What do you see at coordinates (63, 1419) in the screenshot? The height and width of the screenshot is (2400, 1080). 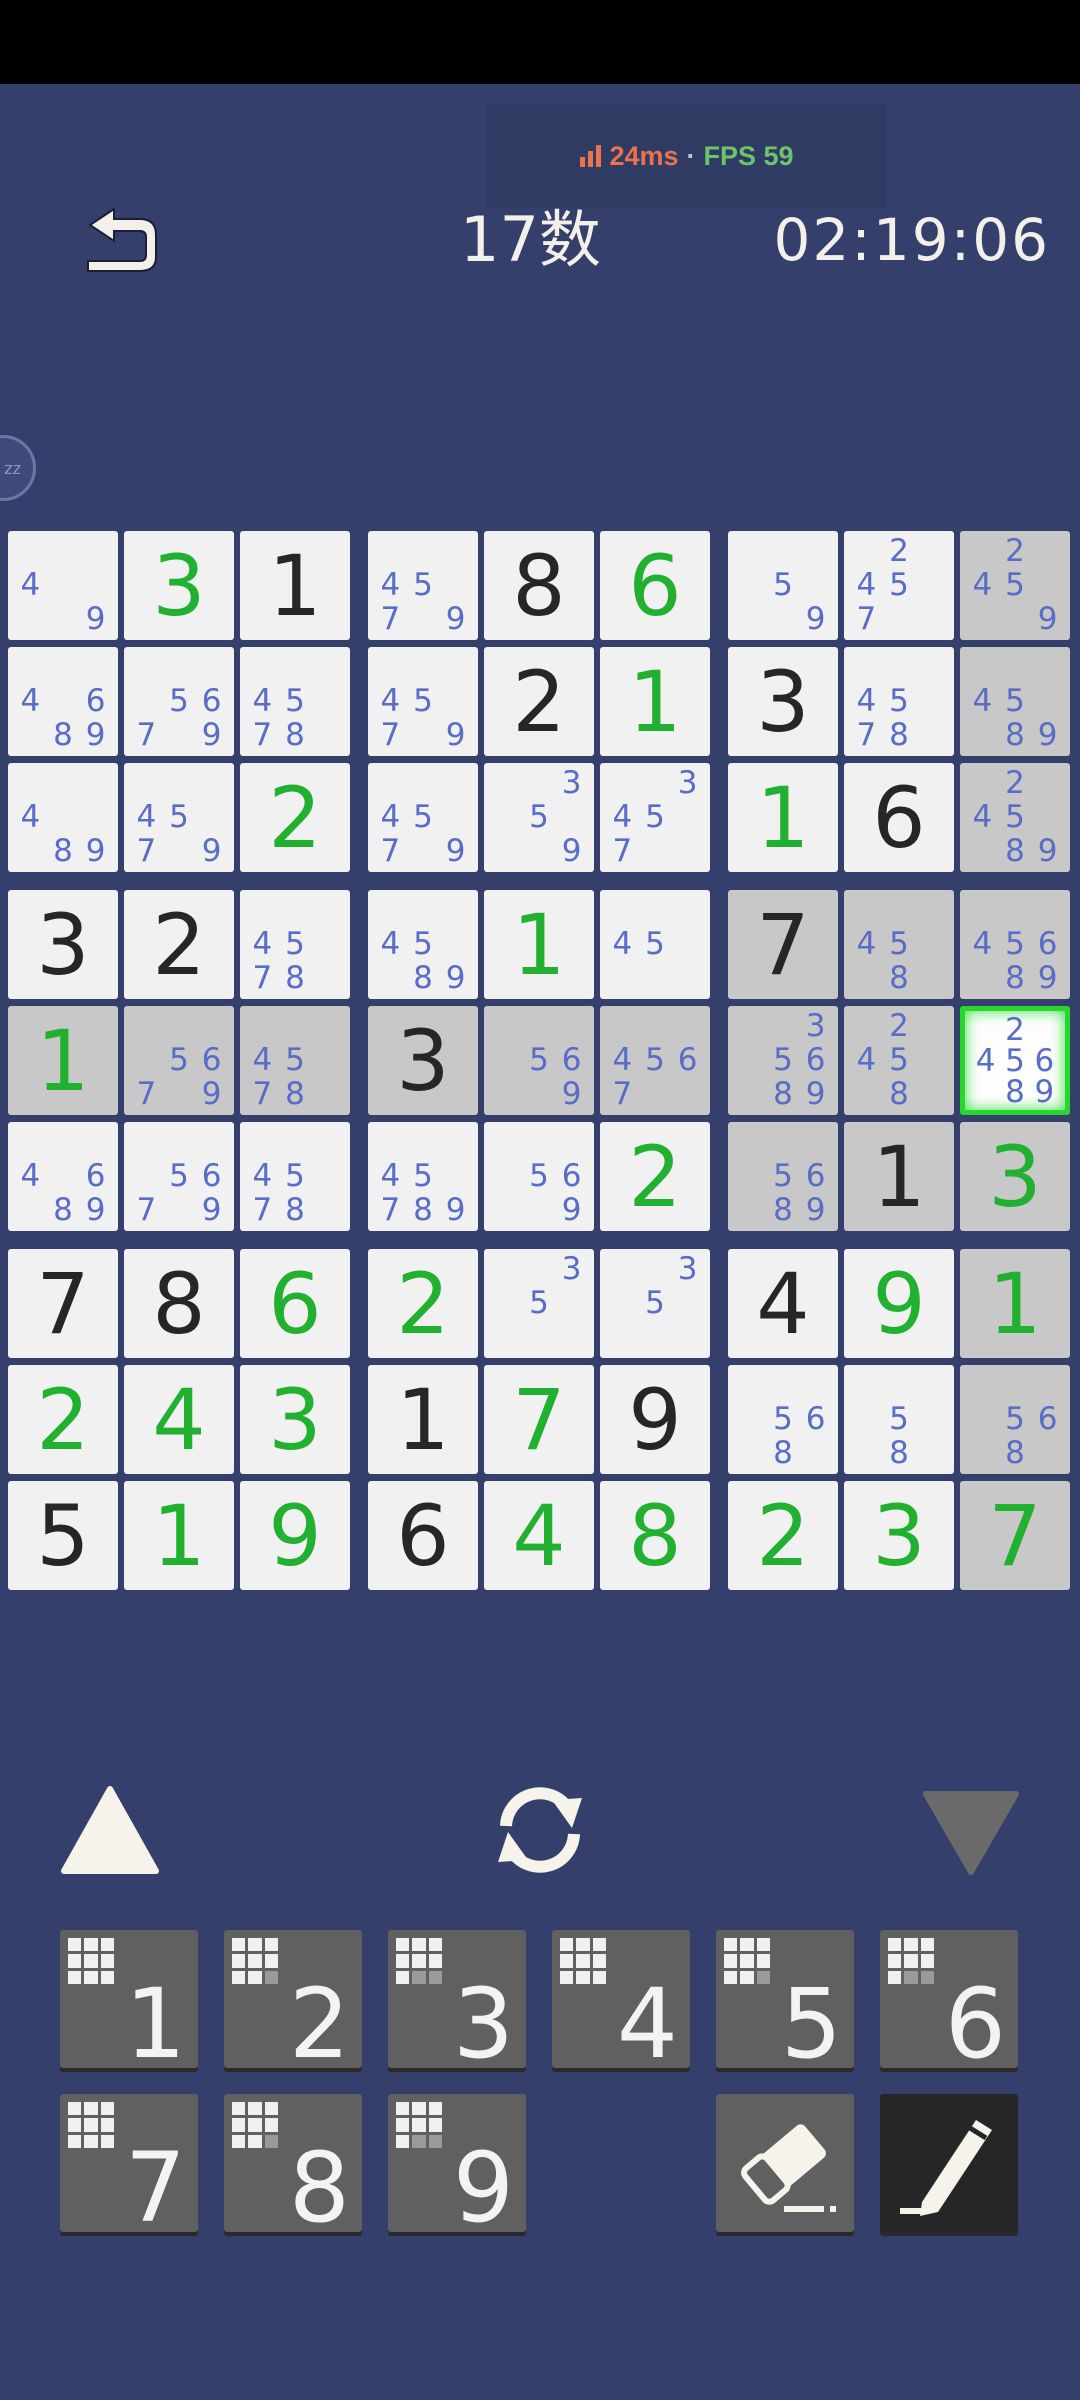 I see `cell-r8c1: 2` at bounding box center [63, 1419].